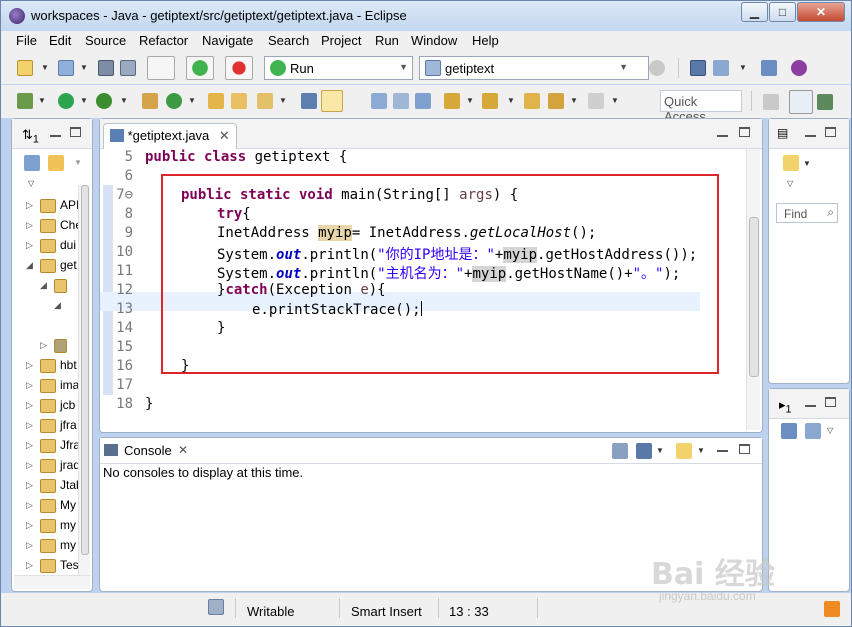  I want to click on open-console-dropdown-icon: ▼, so click(701, 450).